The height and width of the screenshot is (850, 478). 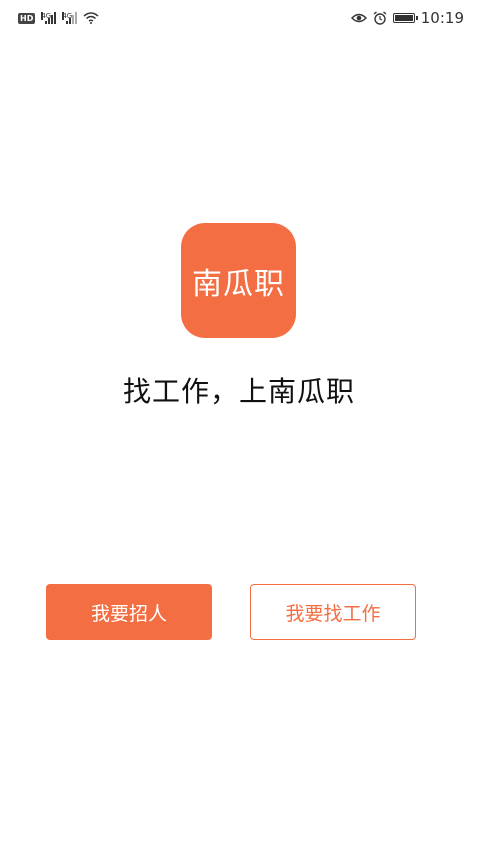 I want to click on app-logo-text: 南瓜职, so click(x=238, y=284).